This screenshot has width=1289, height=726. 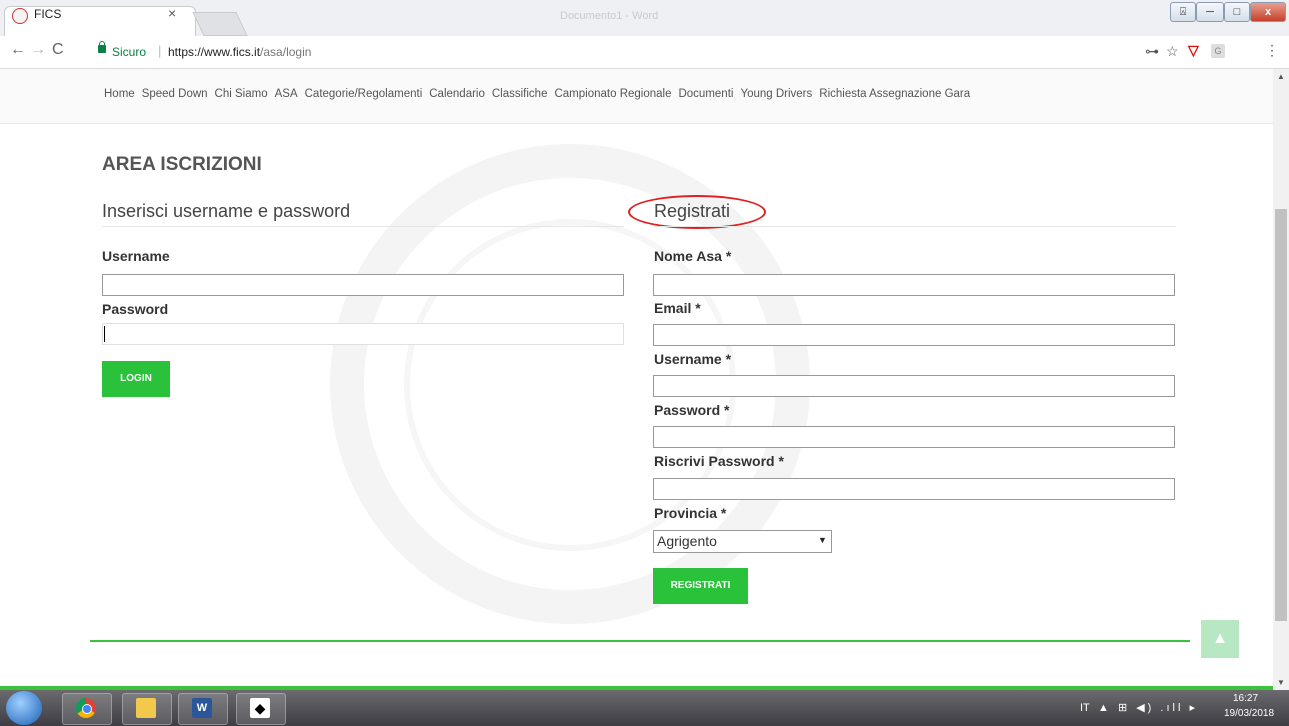 I want to click on register-email-input, so click(x=914, y=335).